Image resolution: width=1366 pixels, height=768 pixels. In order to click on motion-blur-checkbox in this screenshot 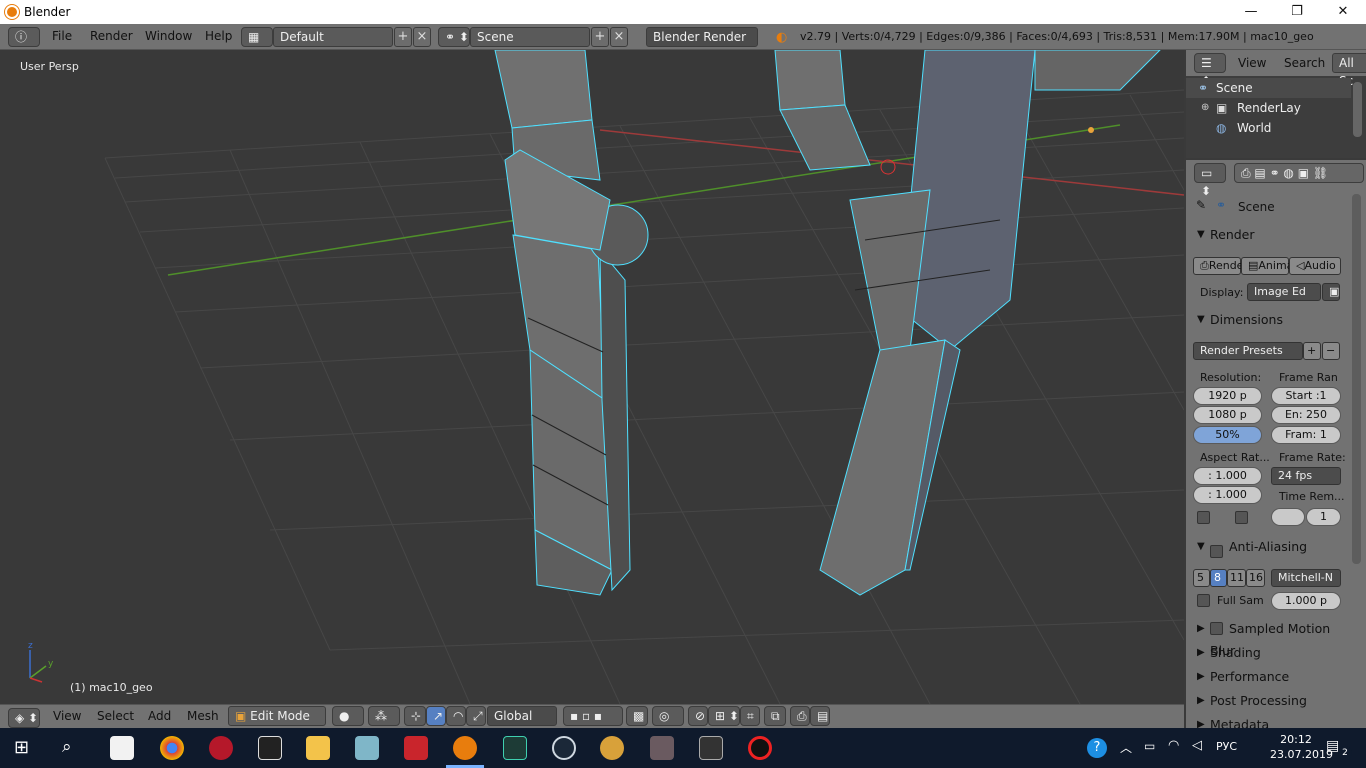, I will do `click(1216, 628)`.